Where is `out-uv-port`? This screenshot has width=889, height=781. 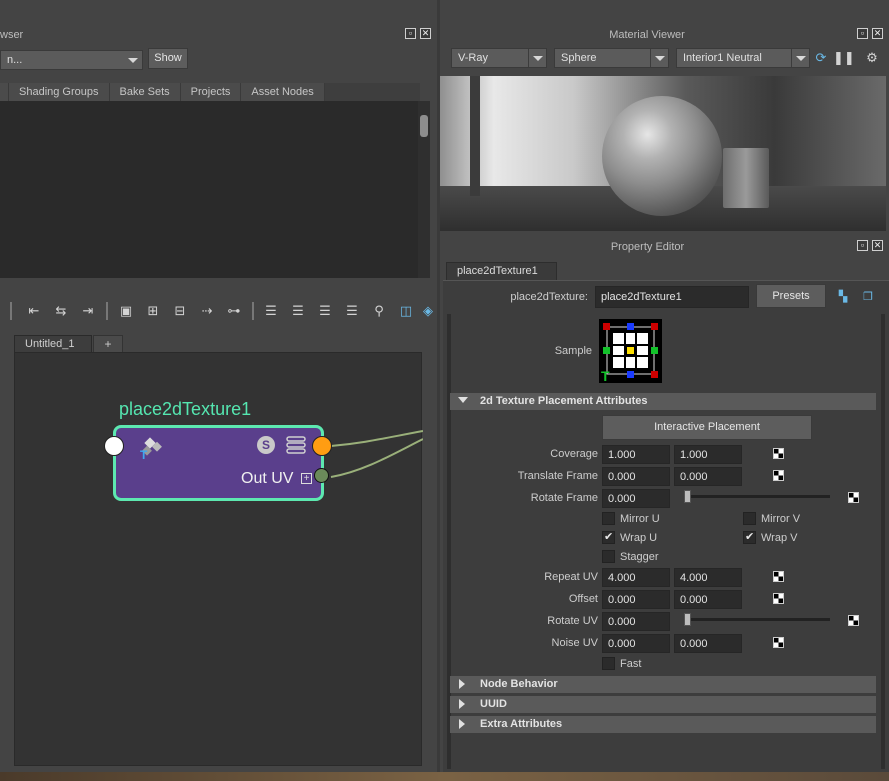
out-uv-port is located at coordinates (321, 475).